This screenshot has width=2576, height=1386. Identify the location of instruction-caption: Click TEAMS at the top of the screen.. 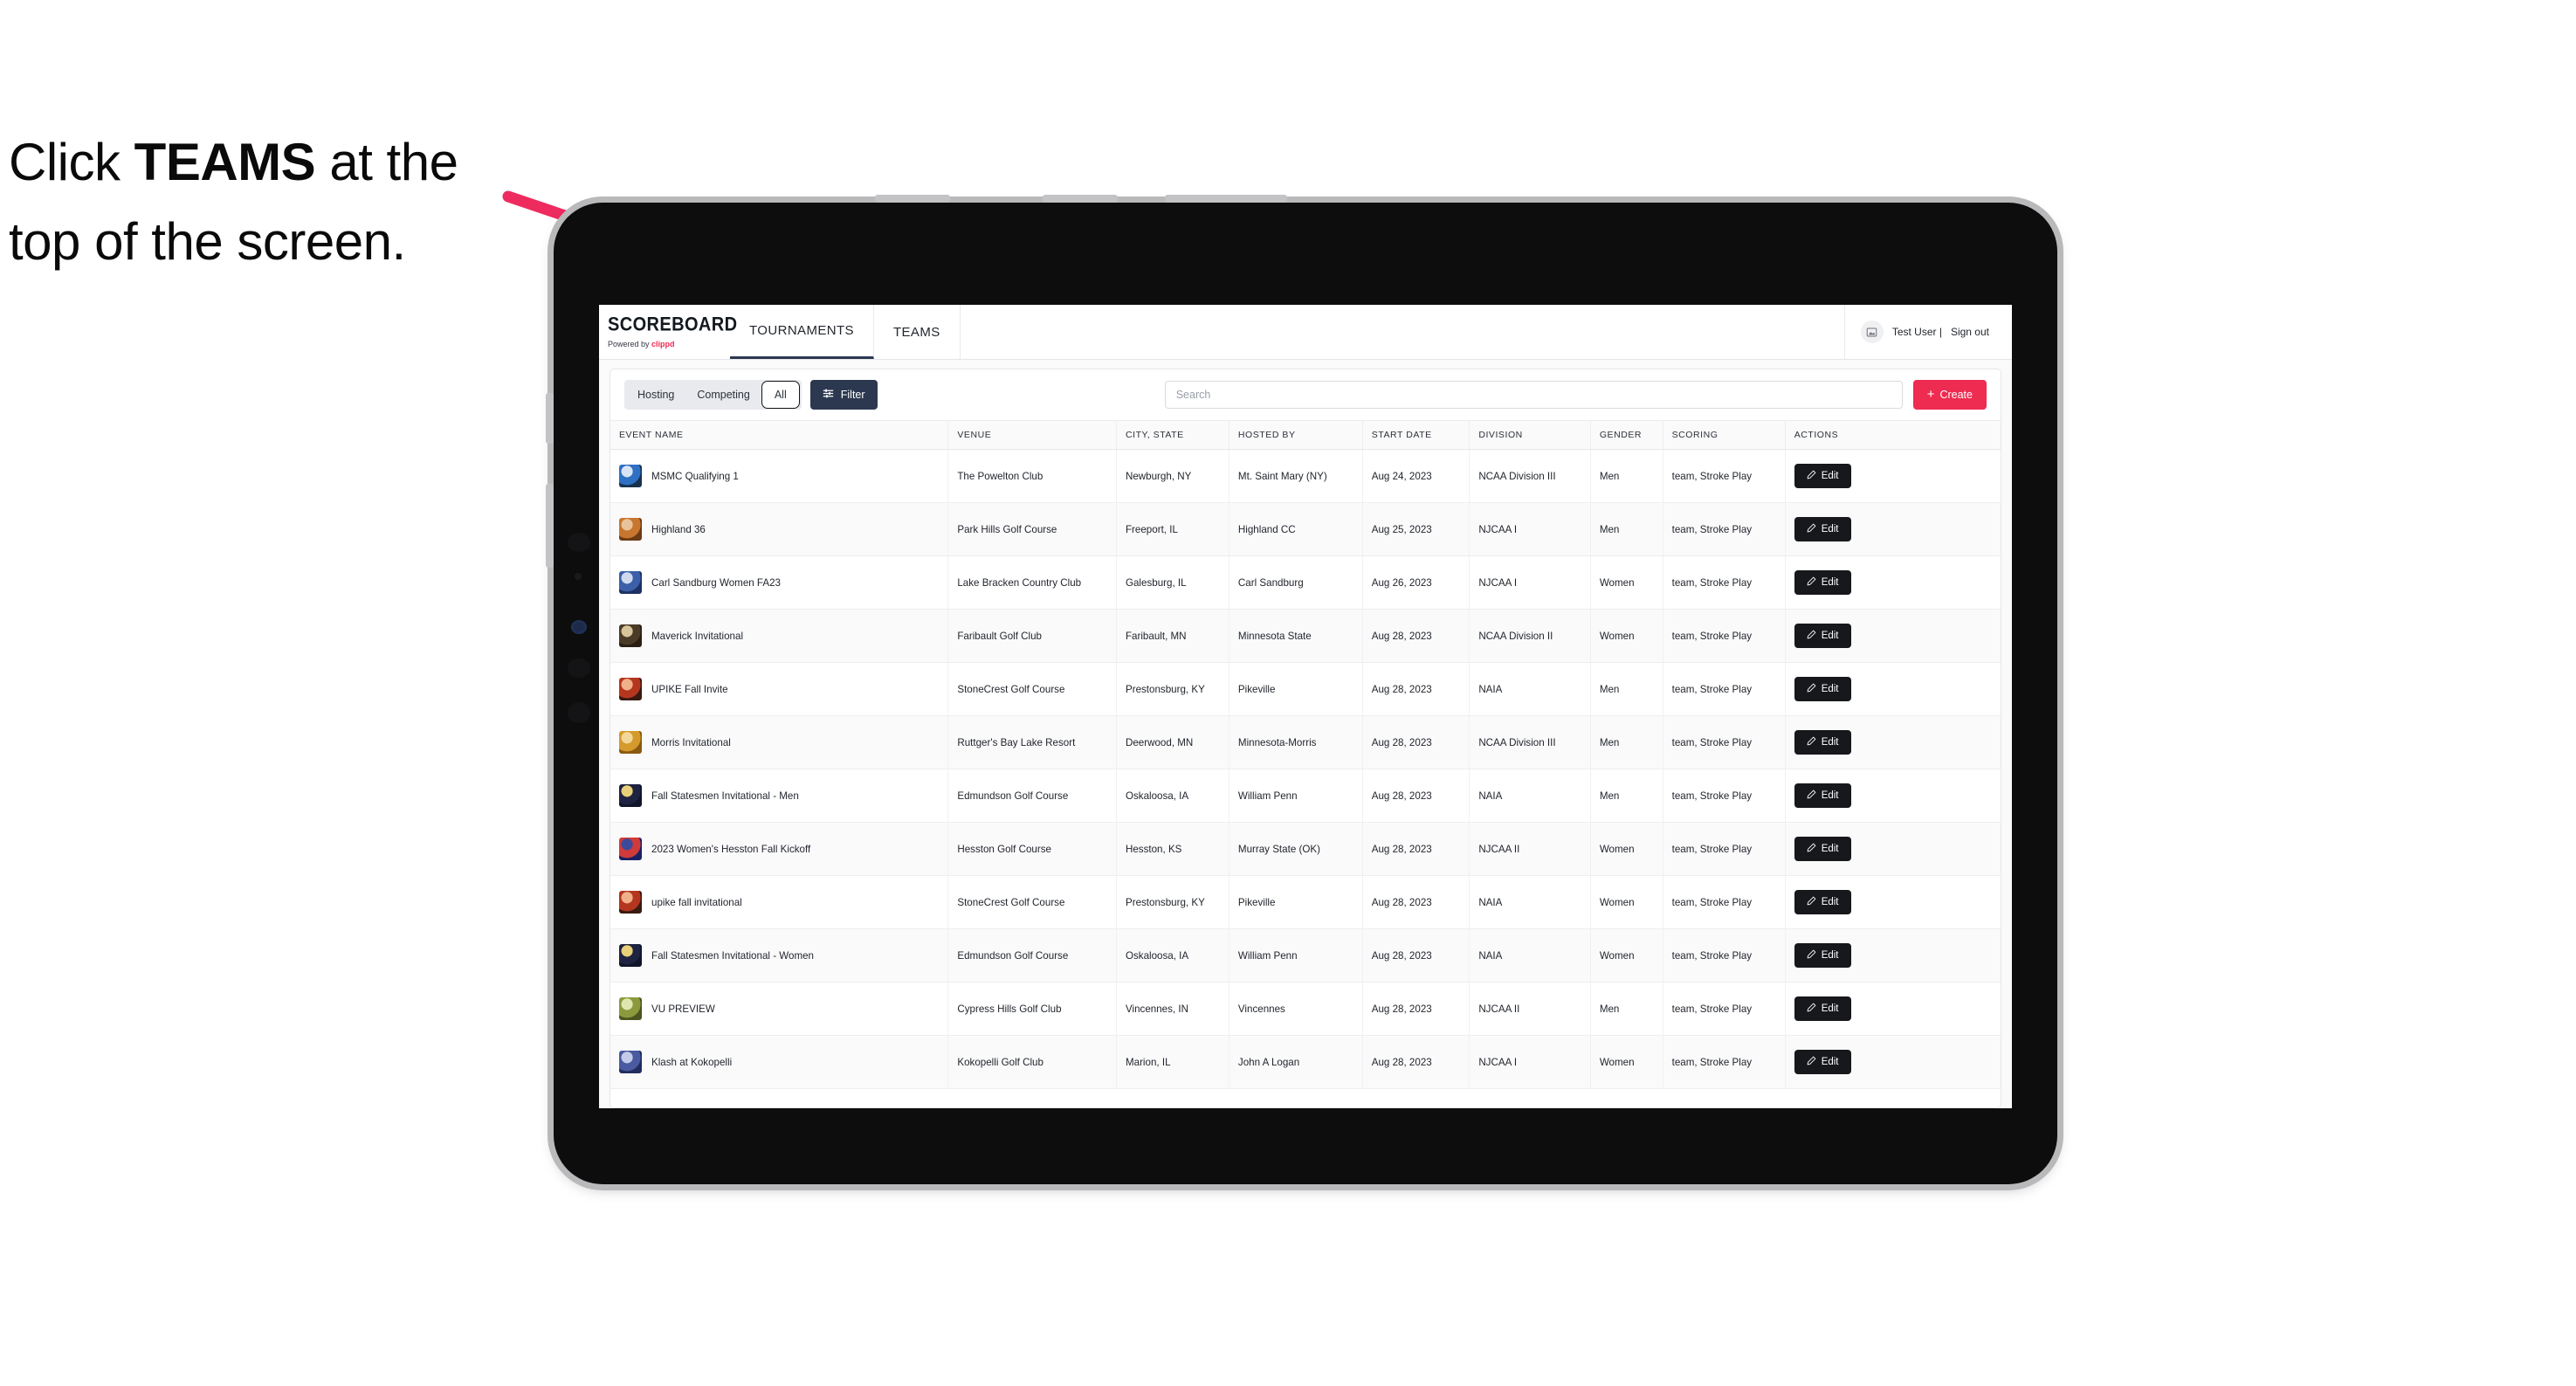
(288, 201).